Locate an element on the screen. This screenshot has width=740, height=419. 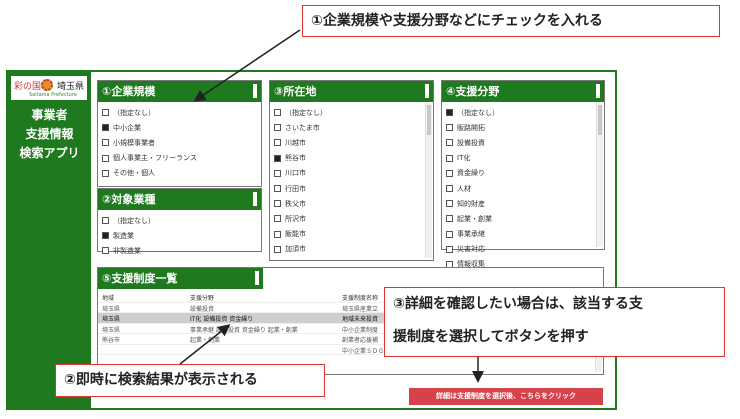
callout-1: ①企業規模や支援分野などにチェックを入れる is located at coordinates (511, 21).